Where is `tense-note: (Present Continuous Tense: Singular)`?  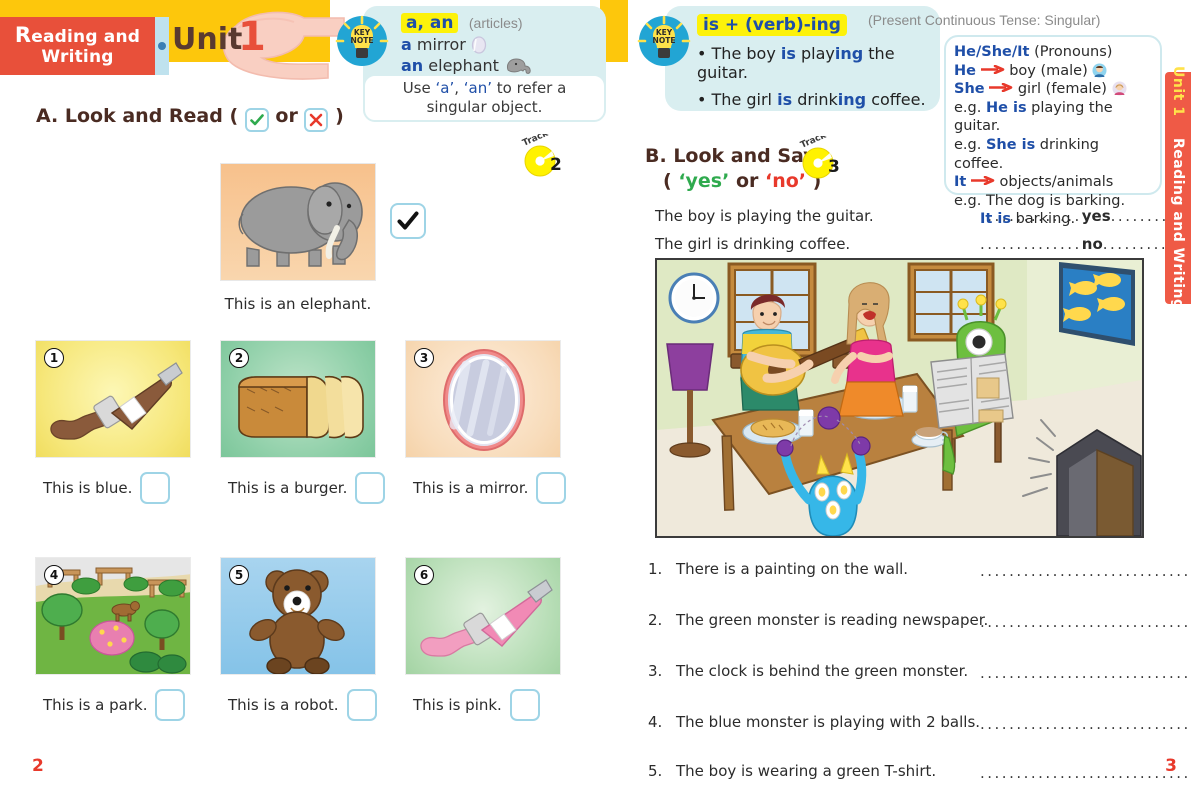 tense-note: (Present Continuous Tense: Singular) is located at coordinates (984, 20).